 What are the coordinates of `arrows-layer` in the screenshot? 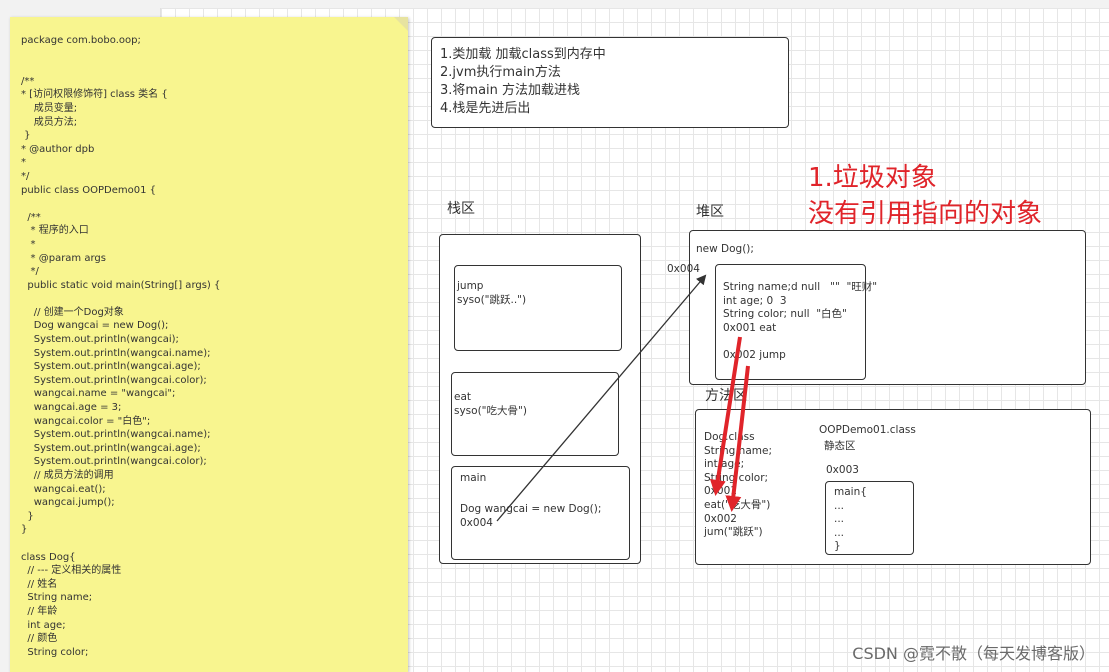 It's located at (623, 398).